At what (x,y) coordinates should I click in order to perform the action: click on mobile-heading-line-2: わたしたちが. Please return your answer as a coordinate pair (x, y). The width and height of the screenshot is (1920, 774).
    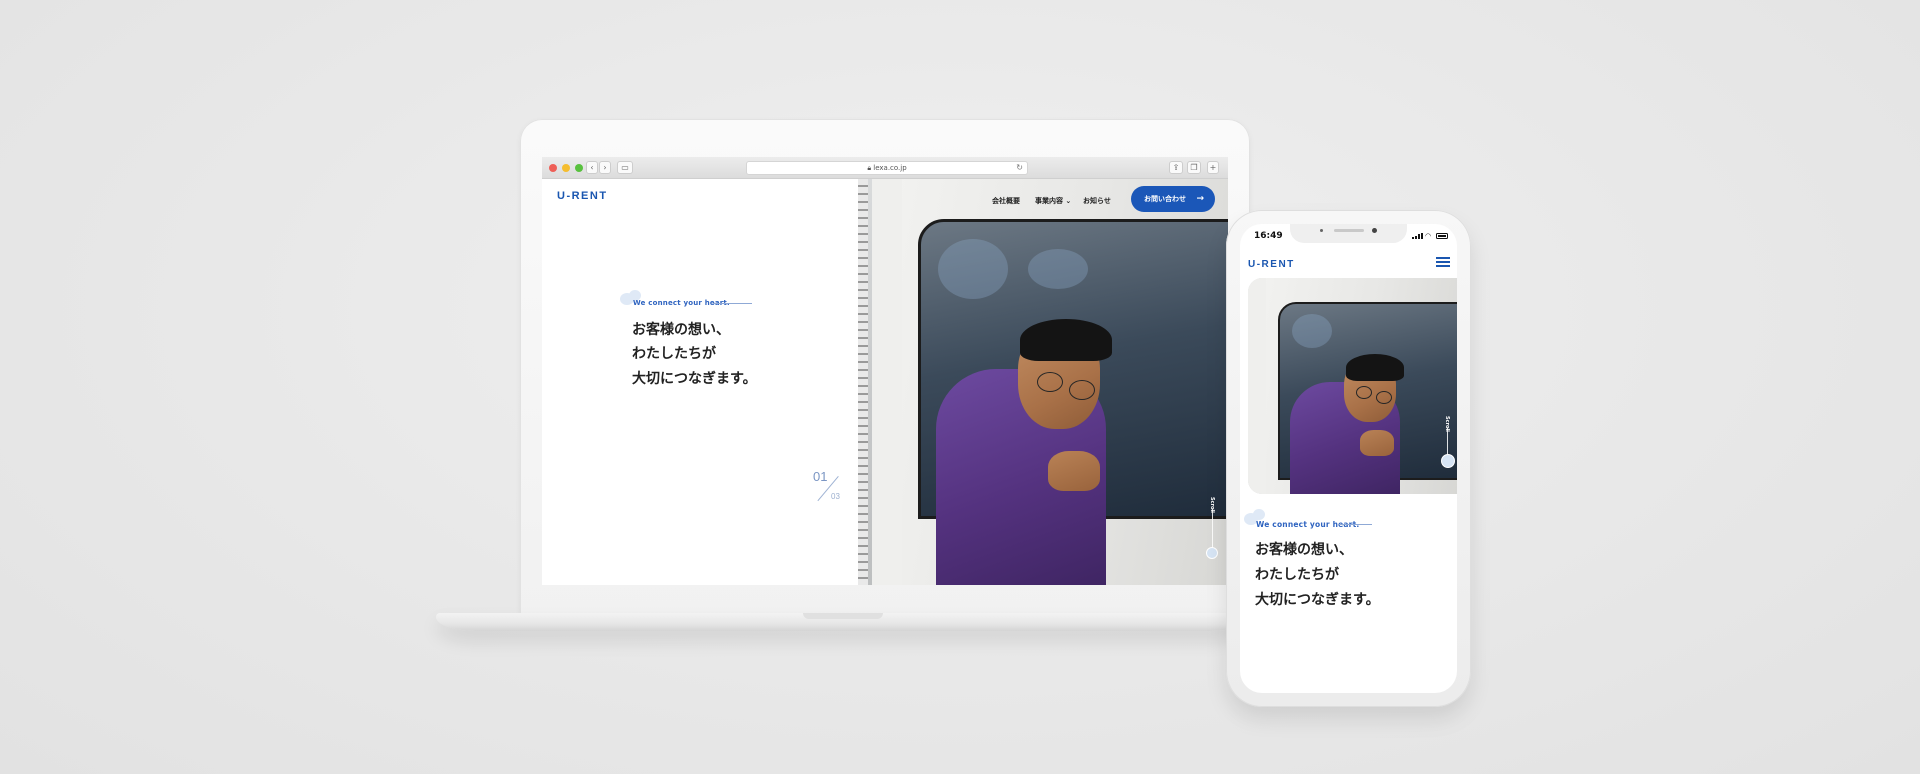
    Looking at the image, I should click on (1297, 575).